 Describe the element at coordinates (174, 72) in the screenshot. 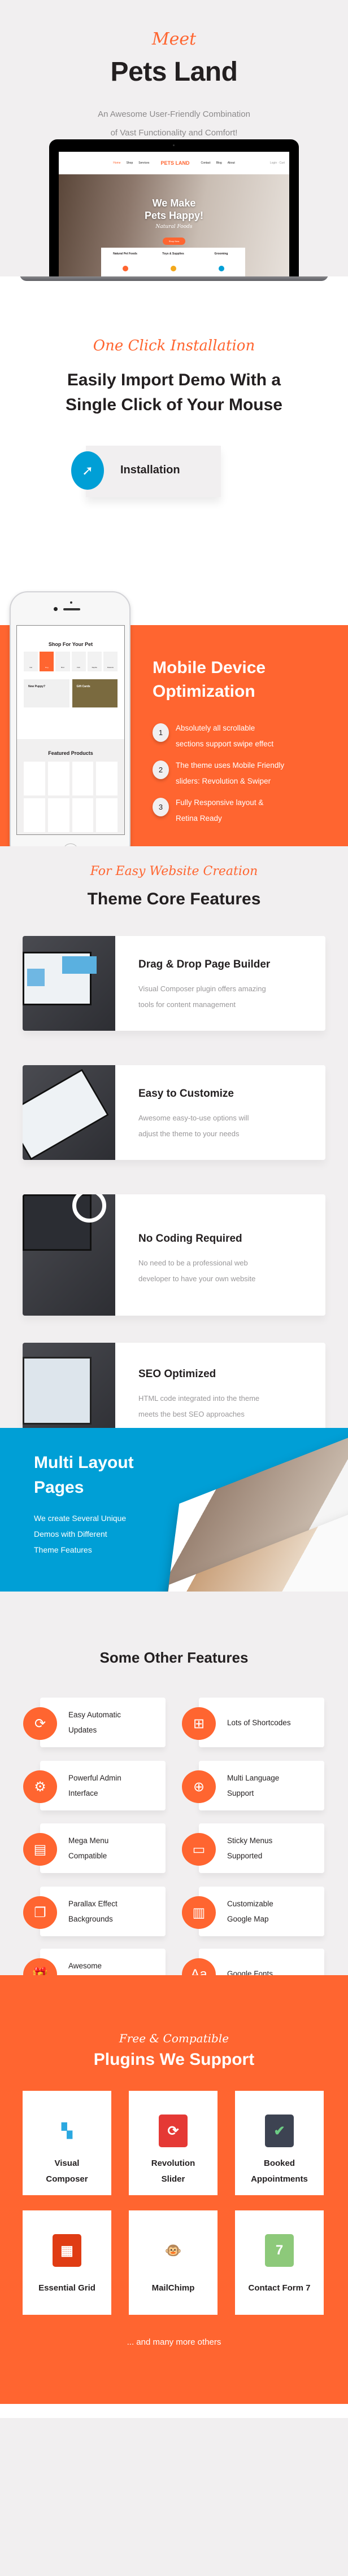

I see `hero-title: Pets Land` at that location.